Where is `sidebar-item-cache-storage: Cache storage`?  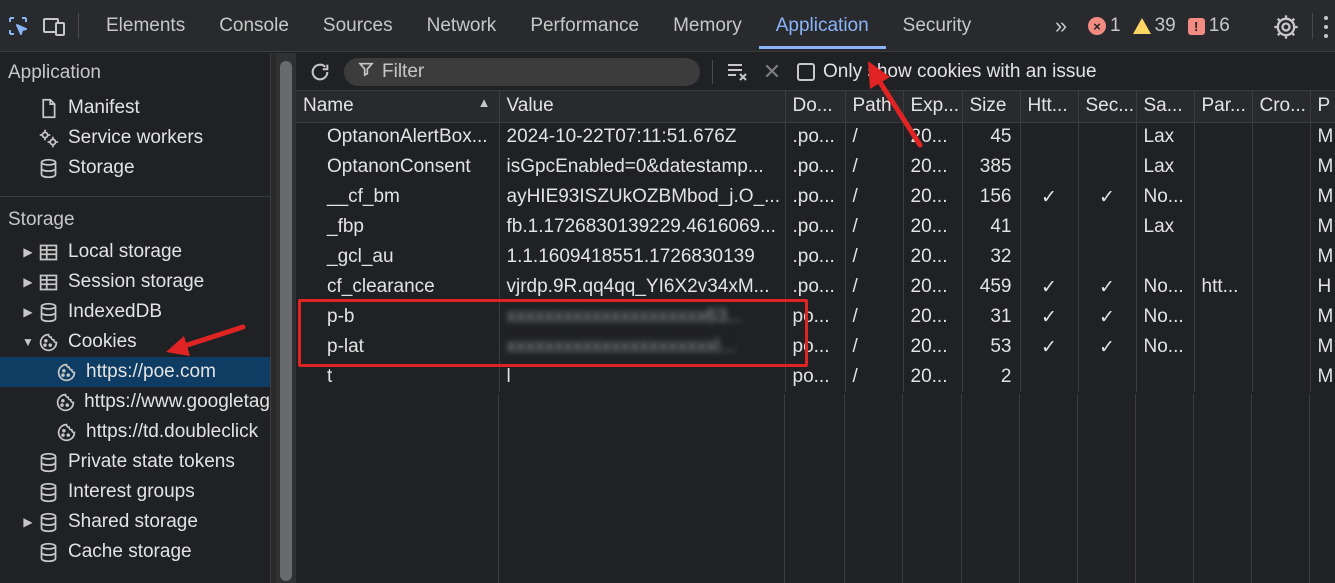 sidebar-item-cache-storage: Cache storage is located at coordinates (135, 552).